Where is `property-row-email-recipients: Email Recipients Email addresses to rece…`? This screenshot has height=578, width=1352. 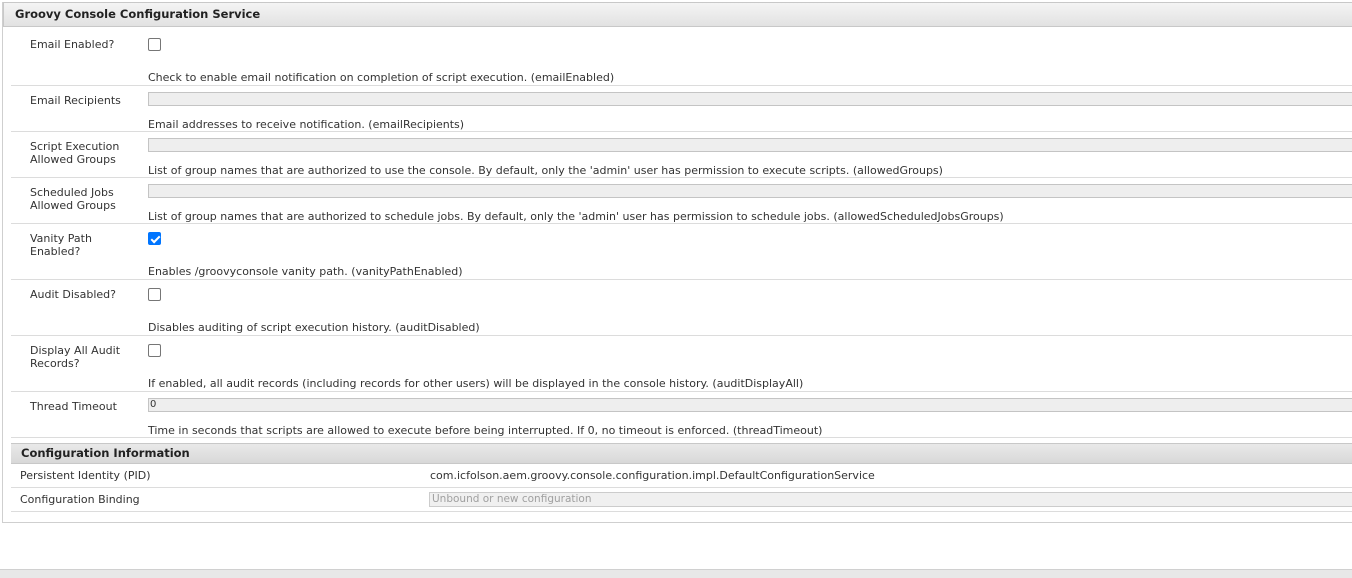
property-row-email-recipients: Email Recipients Email addresses to rece… is located at coordinates (681, 109).